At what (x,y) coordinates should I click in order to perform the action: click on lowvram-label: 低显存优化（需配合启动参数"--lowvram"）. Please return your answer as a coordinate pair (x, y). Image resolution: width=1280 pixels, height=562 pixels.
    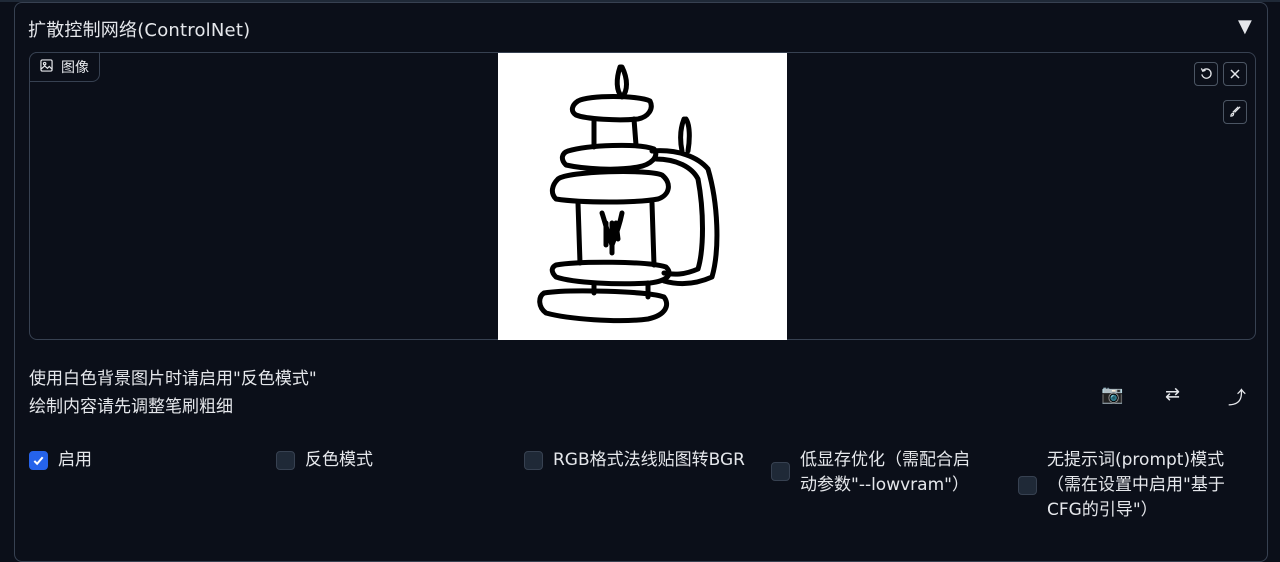
    Looking at the image, I should click on (885, 472).